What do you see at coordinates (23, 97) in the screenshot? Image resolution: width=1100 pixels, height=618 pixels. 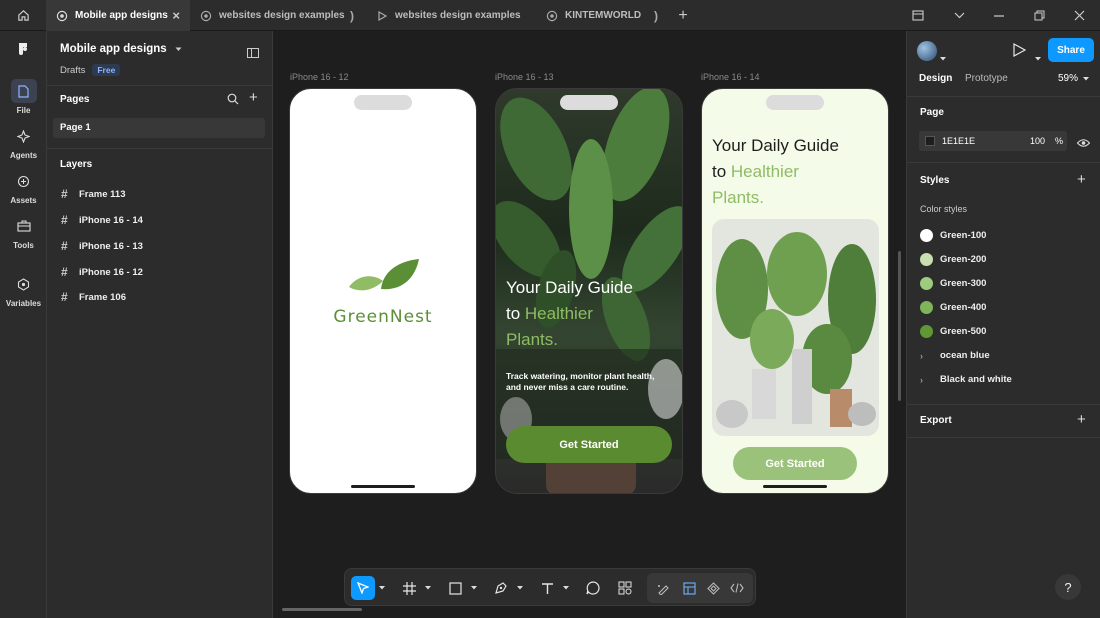 I see `rail-file: File` at bounding box center [23, 97].